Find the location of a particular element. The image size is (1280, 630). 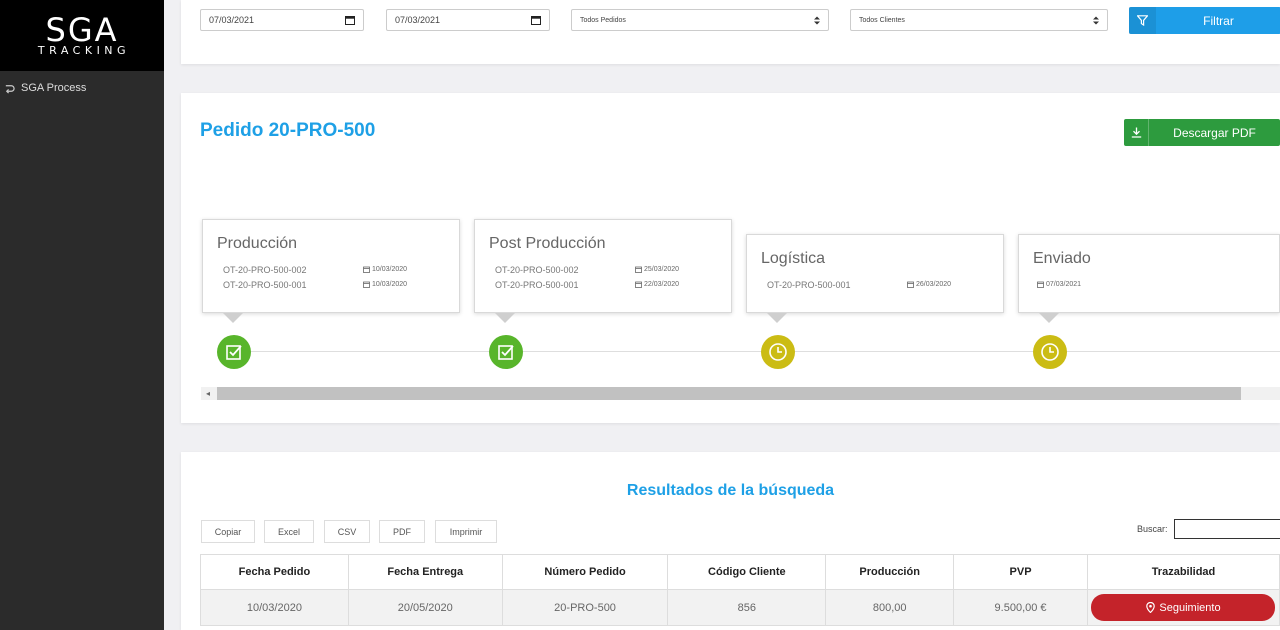

orders-select-value: Todos Pedidos is located at coordinates (603, 20).